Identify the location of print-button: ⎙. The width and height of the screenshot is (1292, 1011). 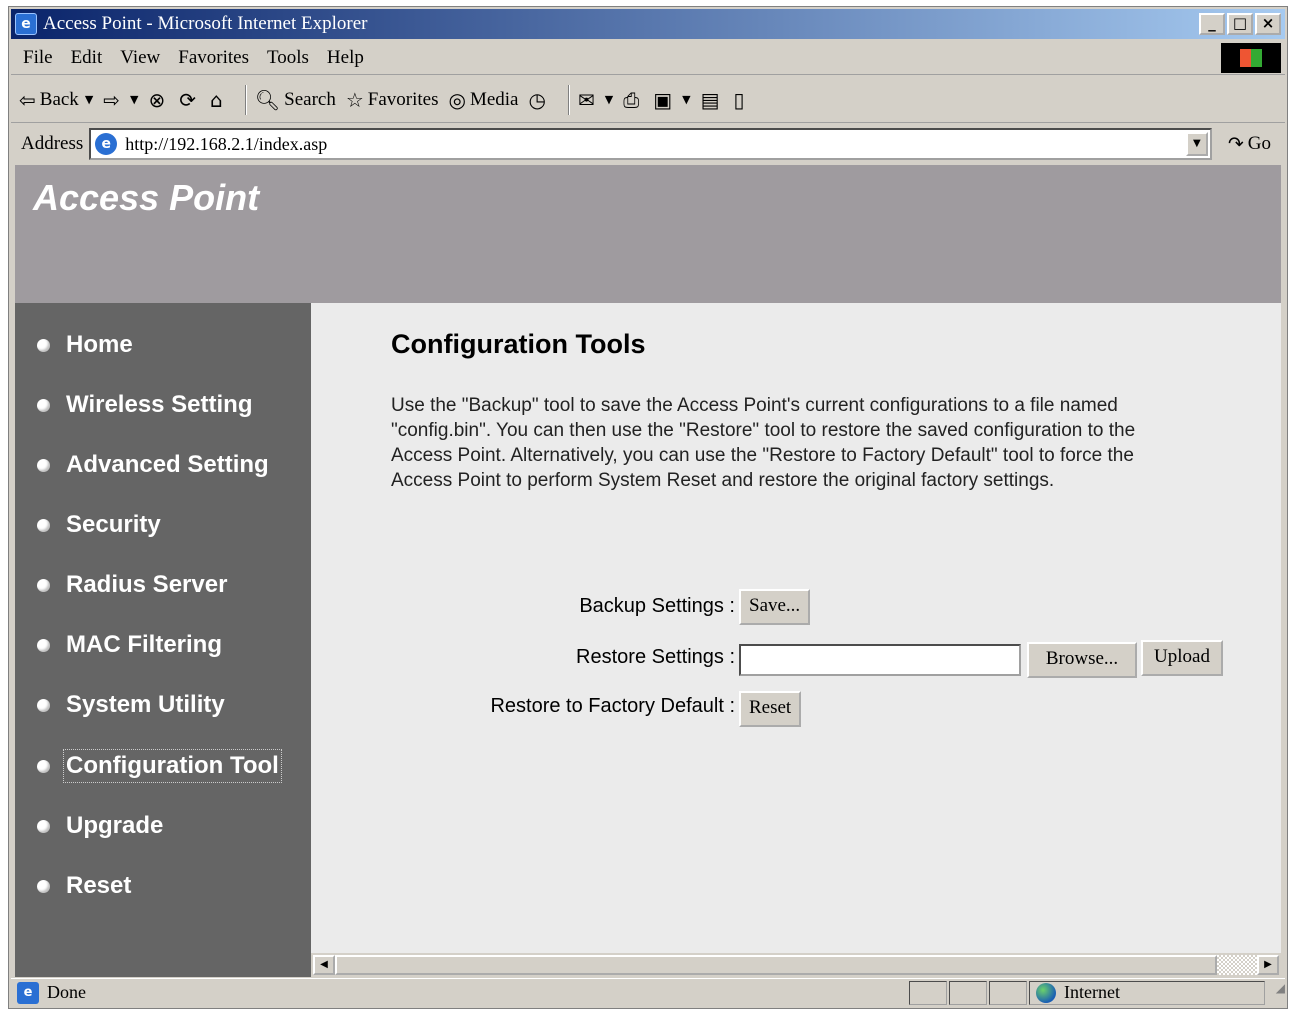
(633, 100).